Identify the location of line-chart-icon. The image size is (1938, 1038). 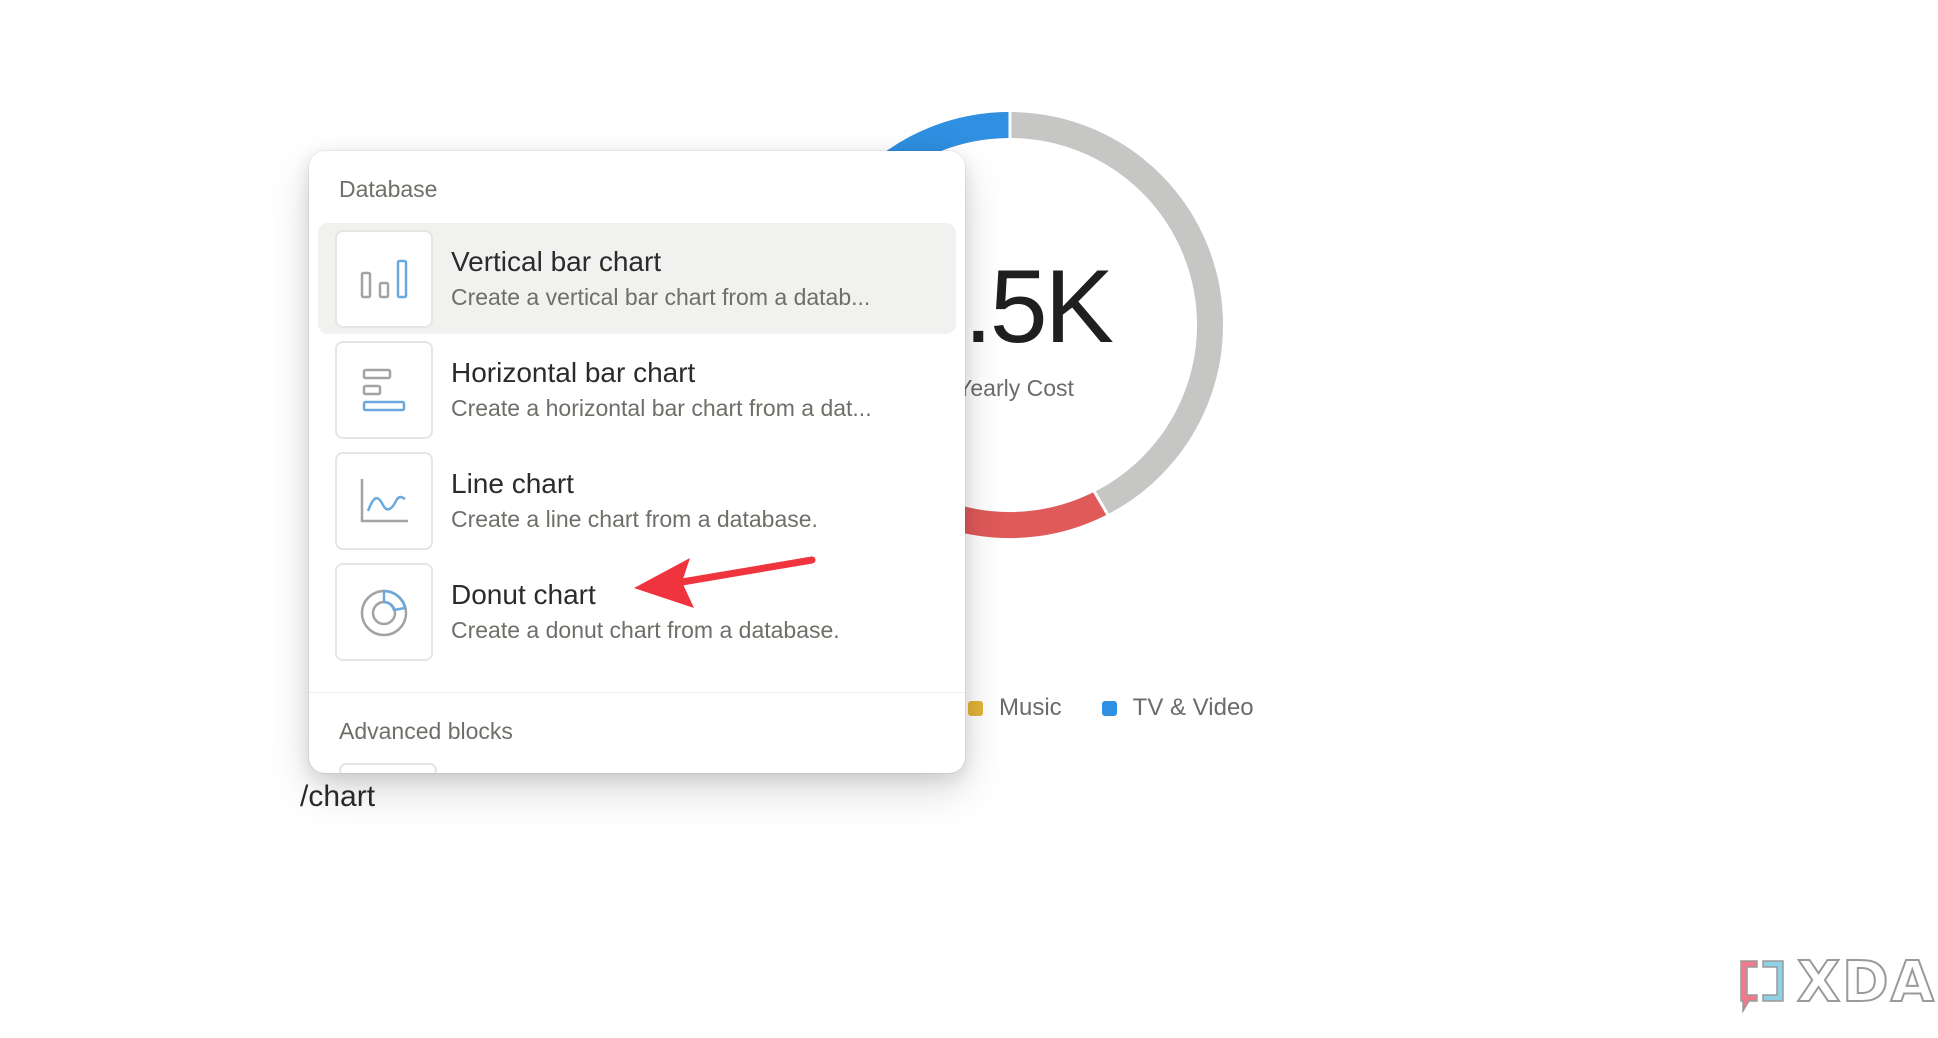
(384, 500).